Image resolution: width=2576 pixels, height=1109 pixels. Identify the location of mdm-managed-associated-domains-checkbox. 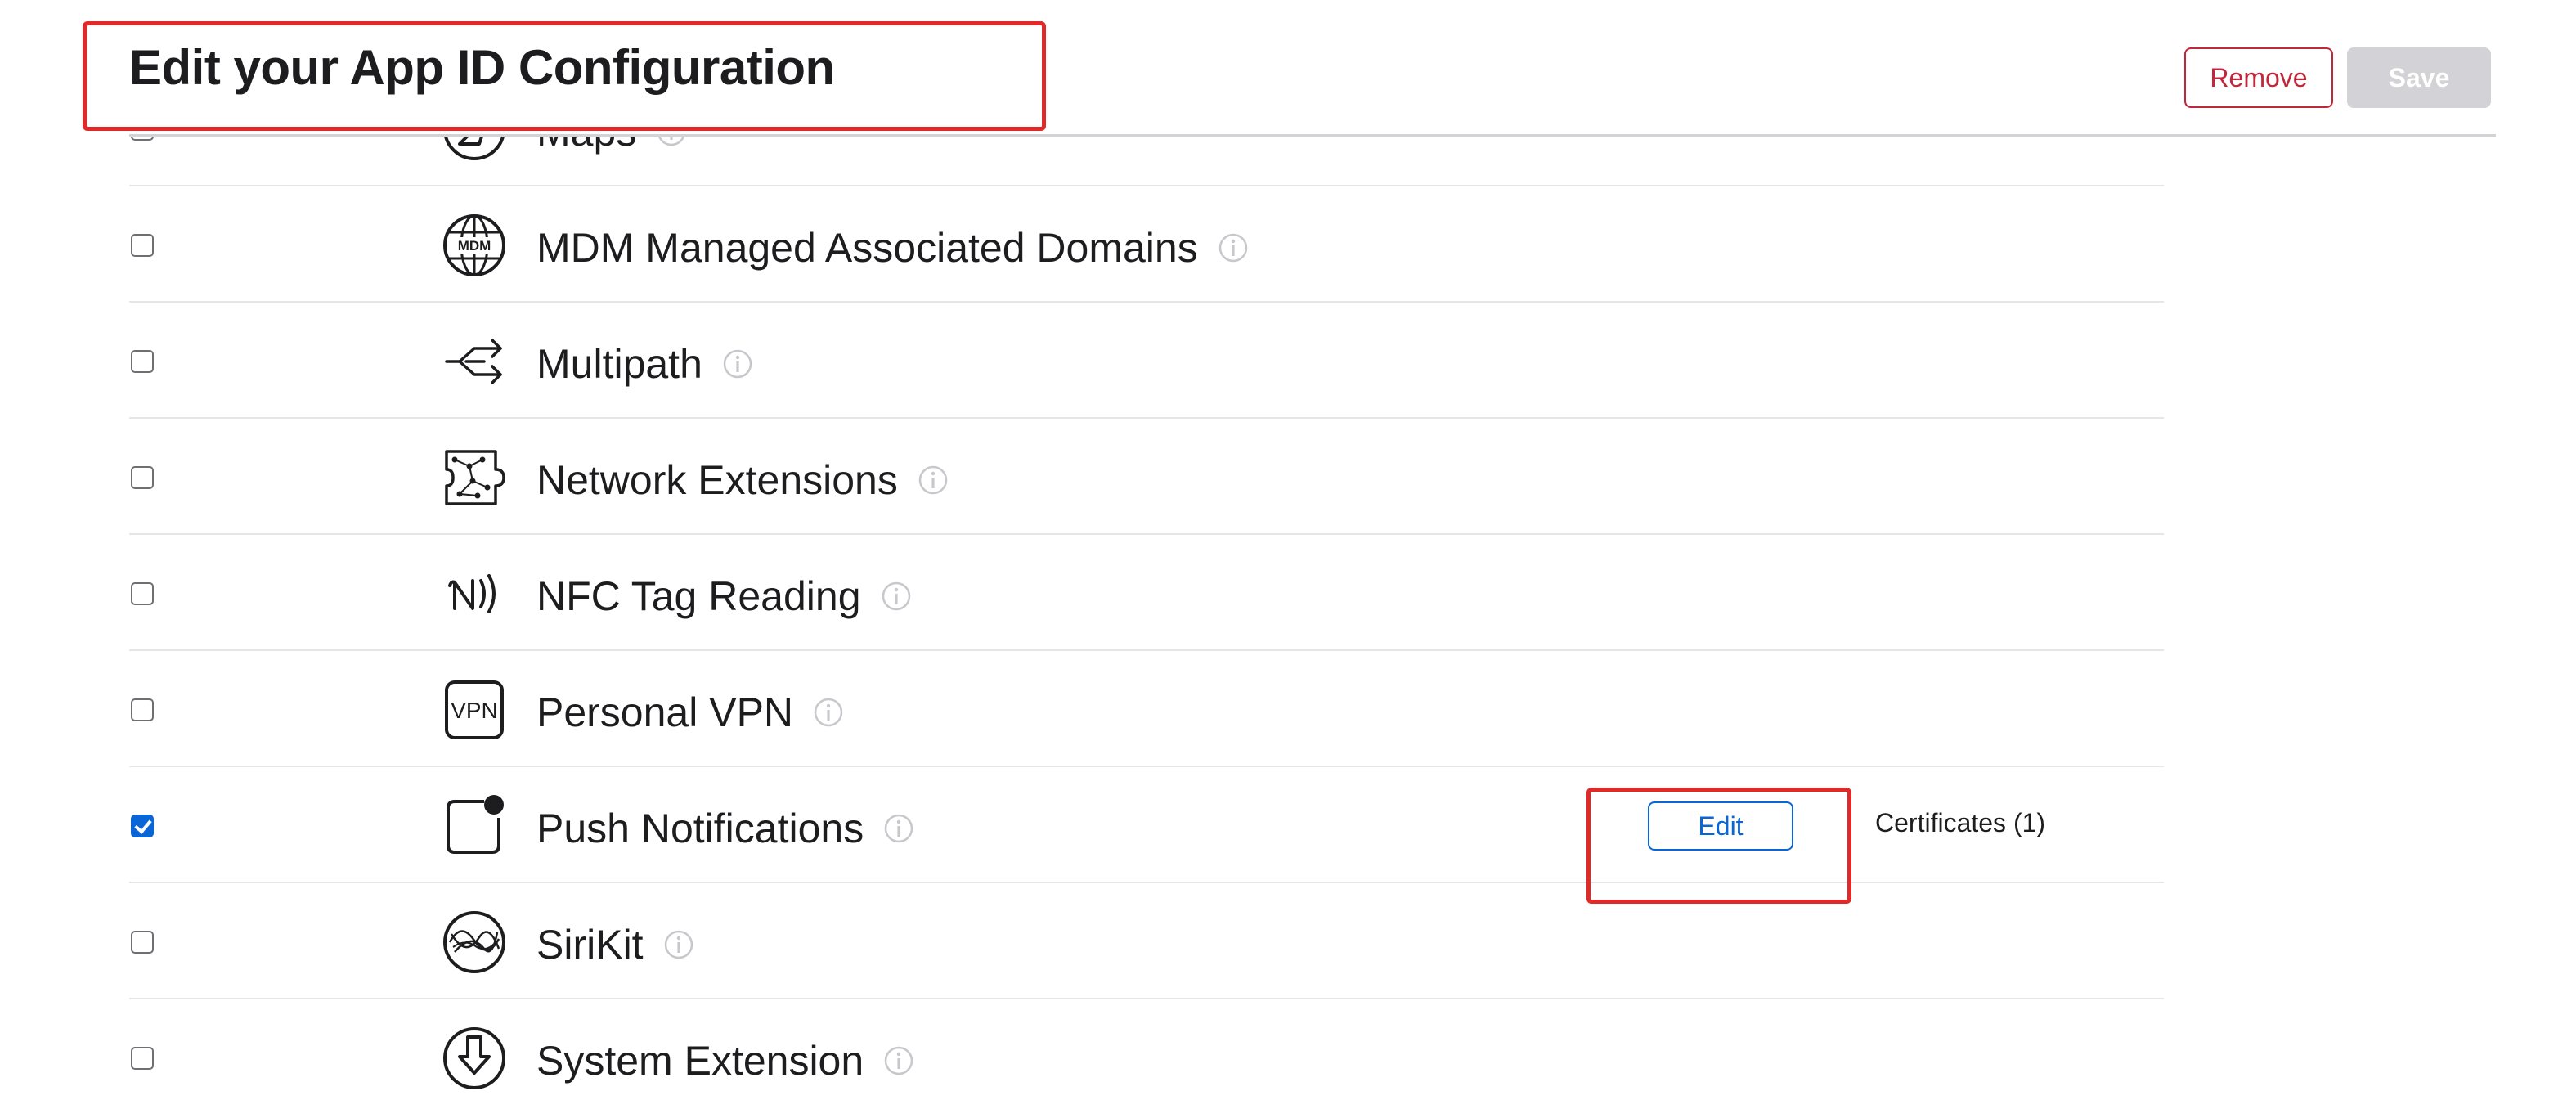
(142, 245).